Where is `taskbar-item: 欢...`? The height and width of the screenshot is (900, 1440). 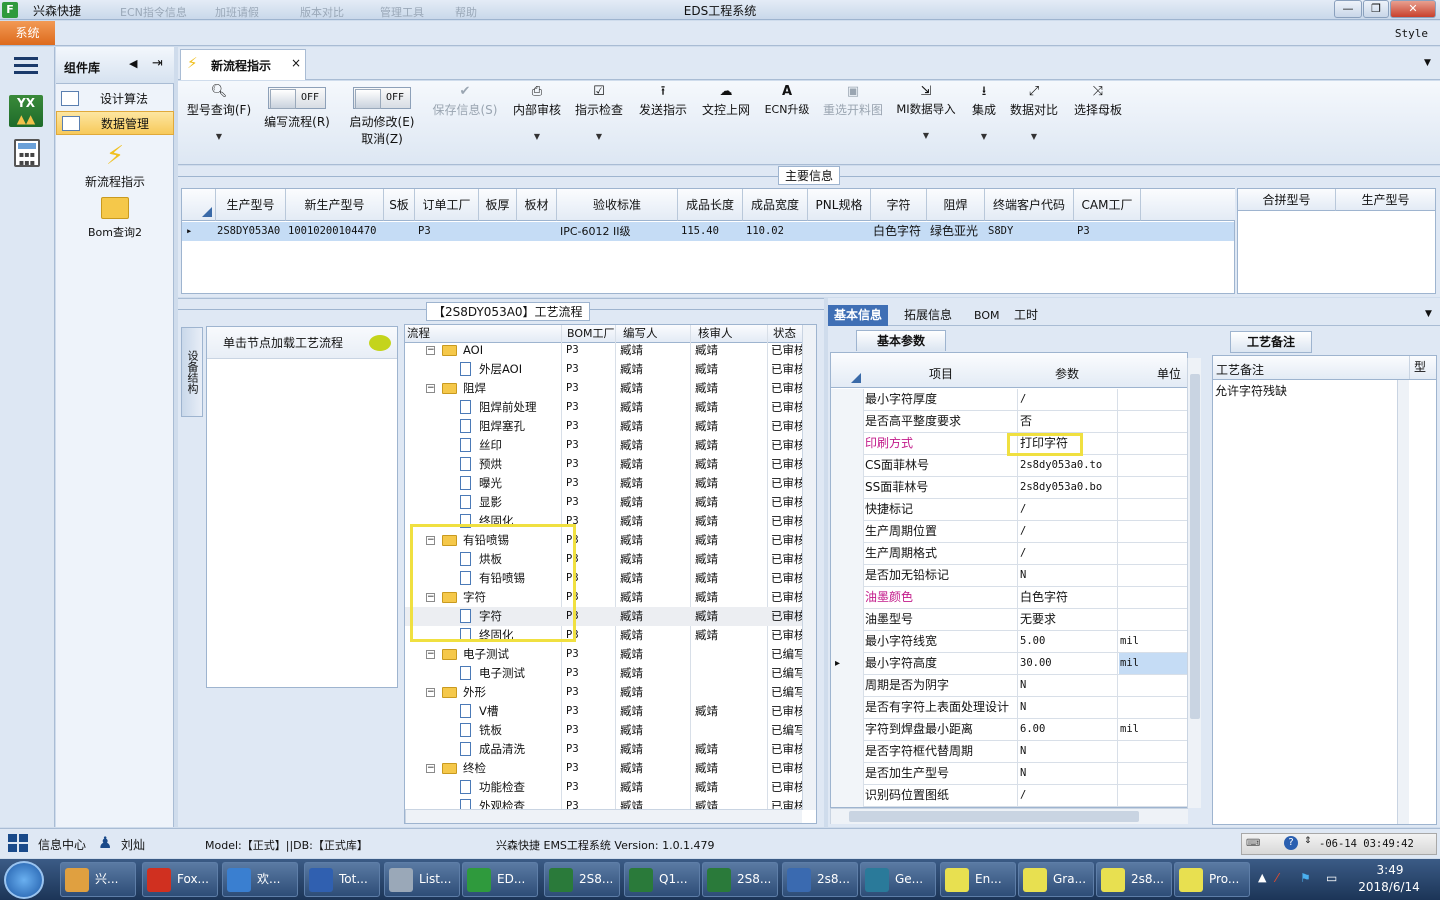 taskbar-item: 欢... is located at coordinates (260, 879).